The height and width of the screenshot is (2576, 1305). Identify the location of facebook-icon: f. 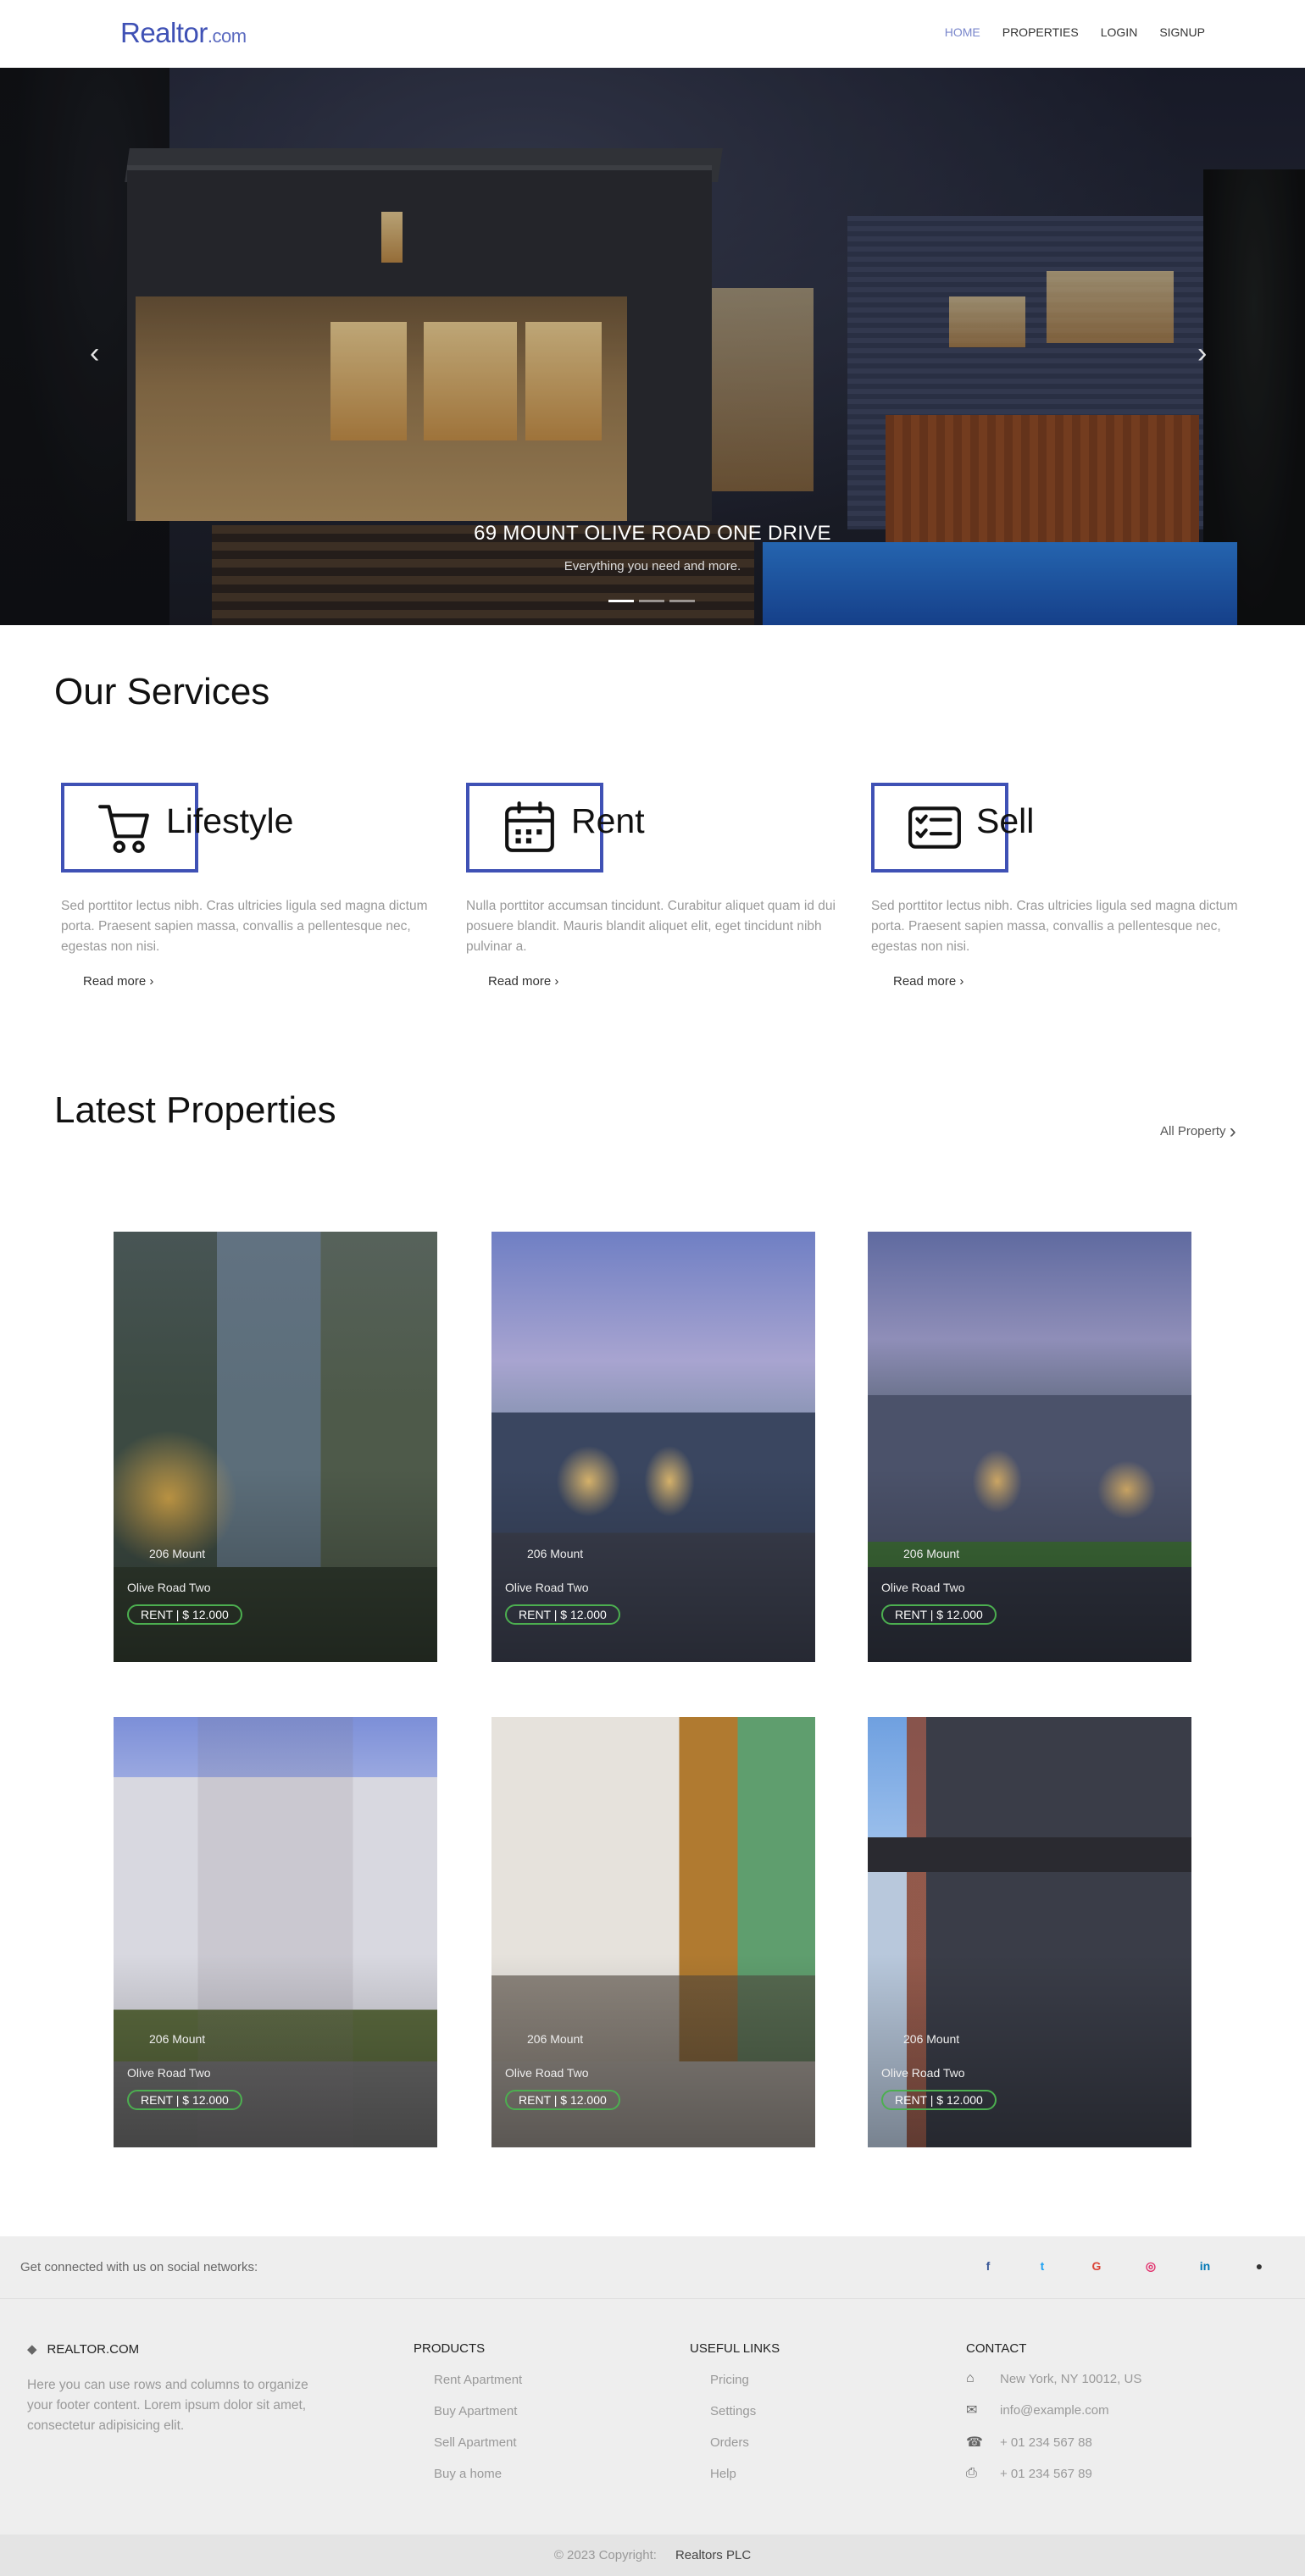
(988, 2266).